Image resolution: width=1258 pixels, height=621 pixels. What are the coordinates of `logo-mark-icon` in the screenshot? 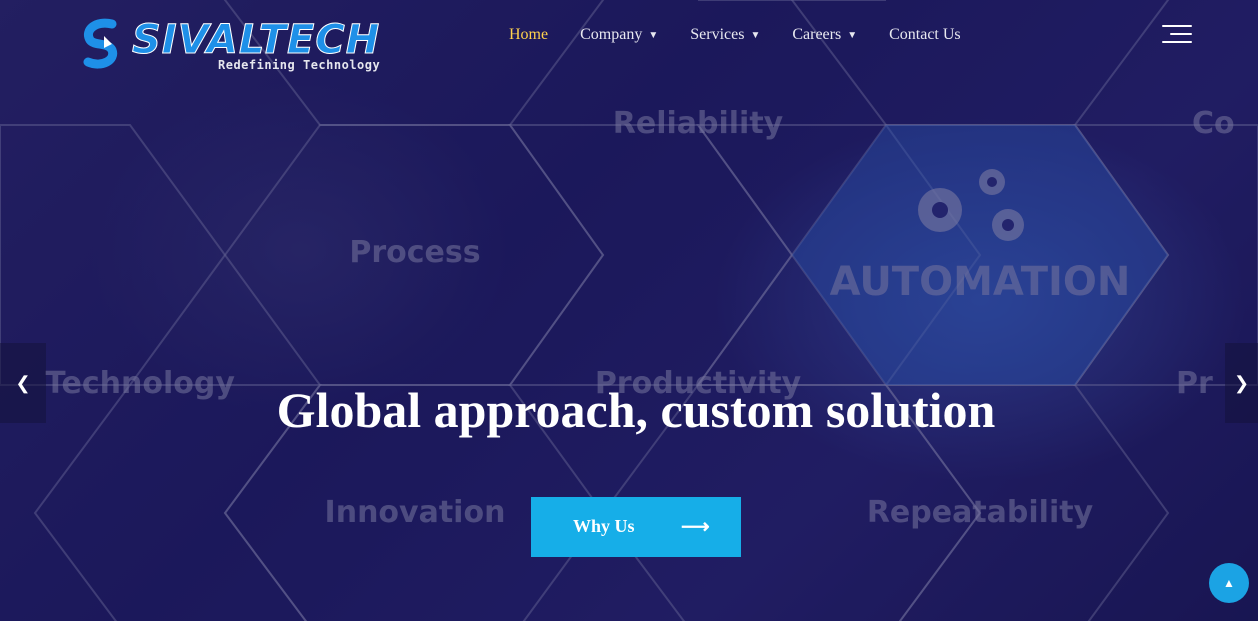 It's located at (100, 43).